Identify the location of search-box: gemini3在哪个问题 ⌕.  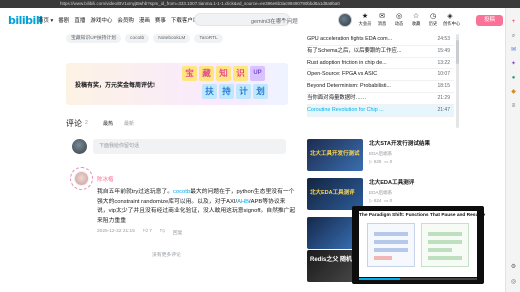
(246, 19).